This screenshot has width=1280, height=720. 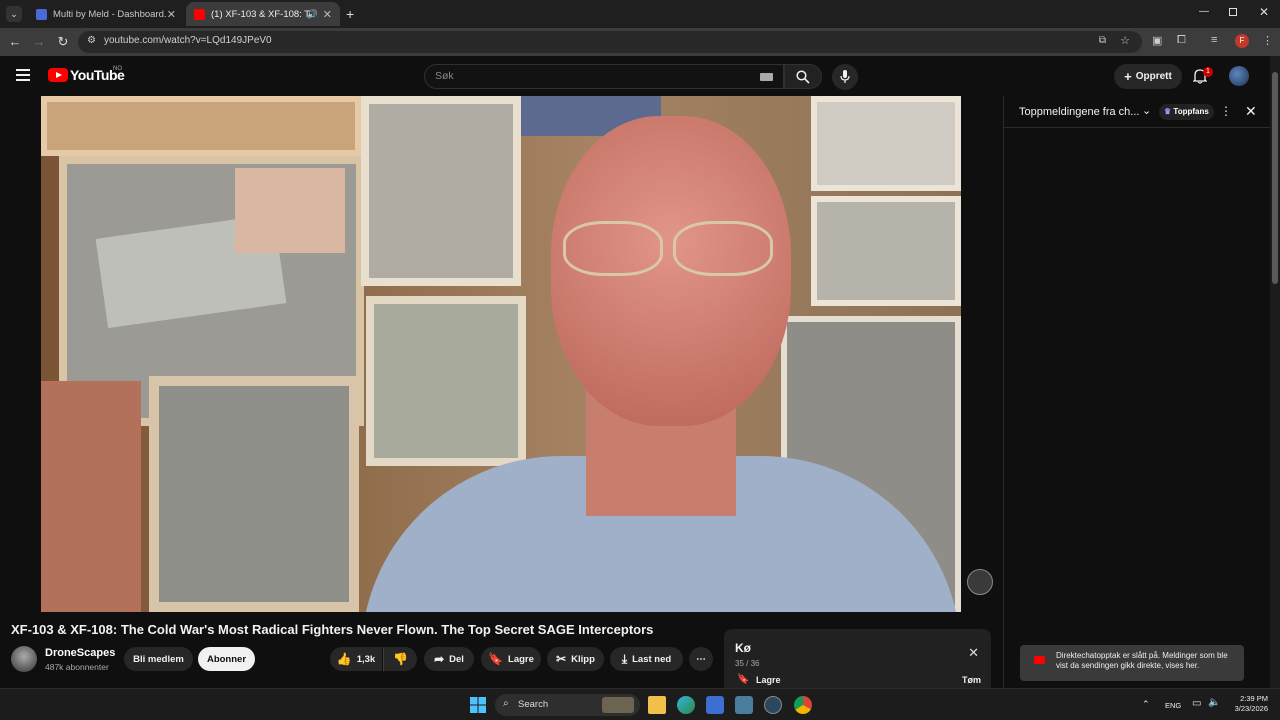 What do you see at coordinates (624, 658) in the screenshot?
I see `download-icon: ⤓` at bounding box center [624, 658].